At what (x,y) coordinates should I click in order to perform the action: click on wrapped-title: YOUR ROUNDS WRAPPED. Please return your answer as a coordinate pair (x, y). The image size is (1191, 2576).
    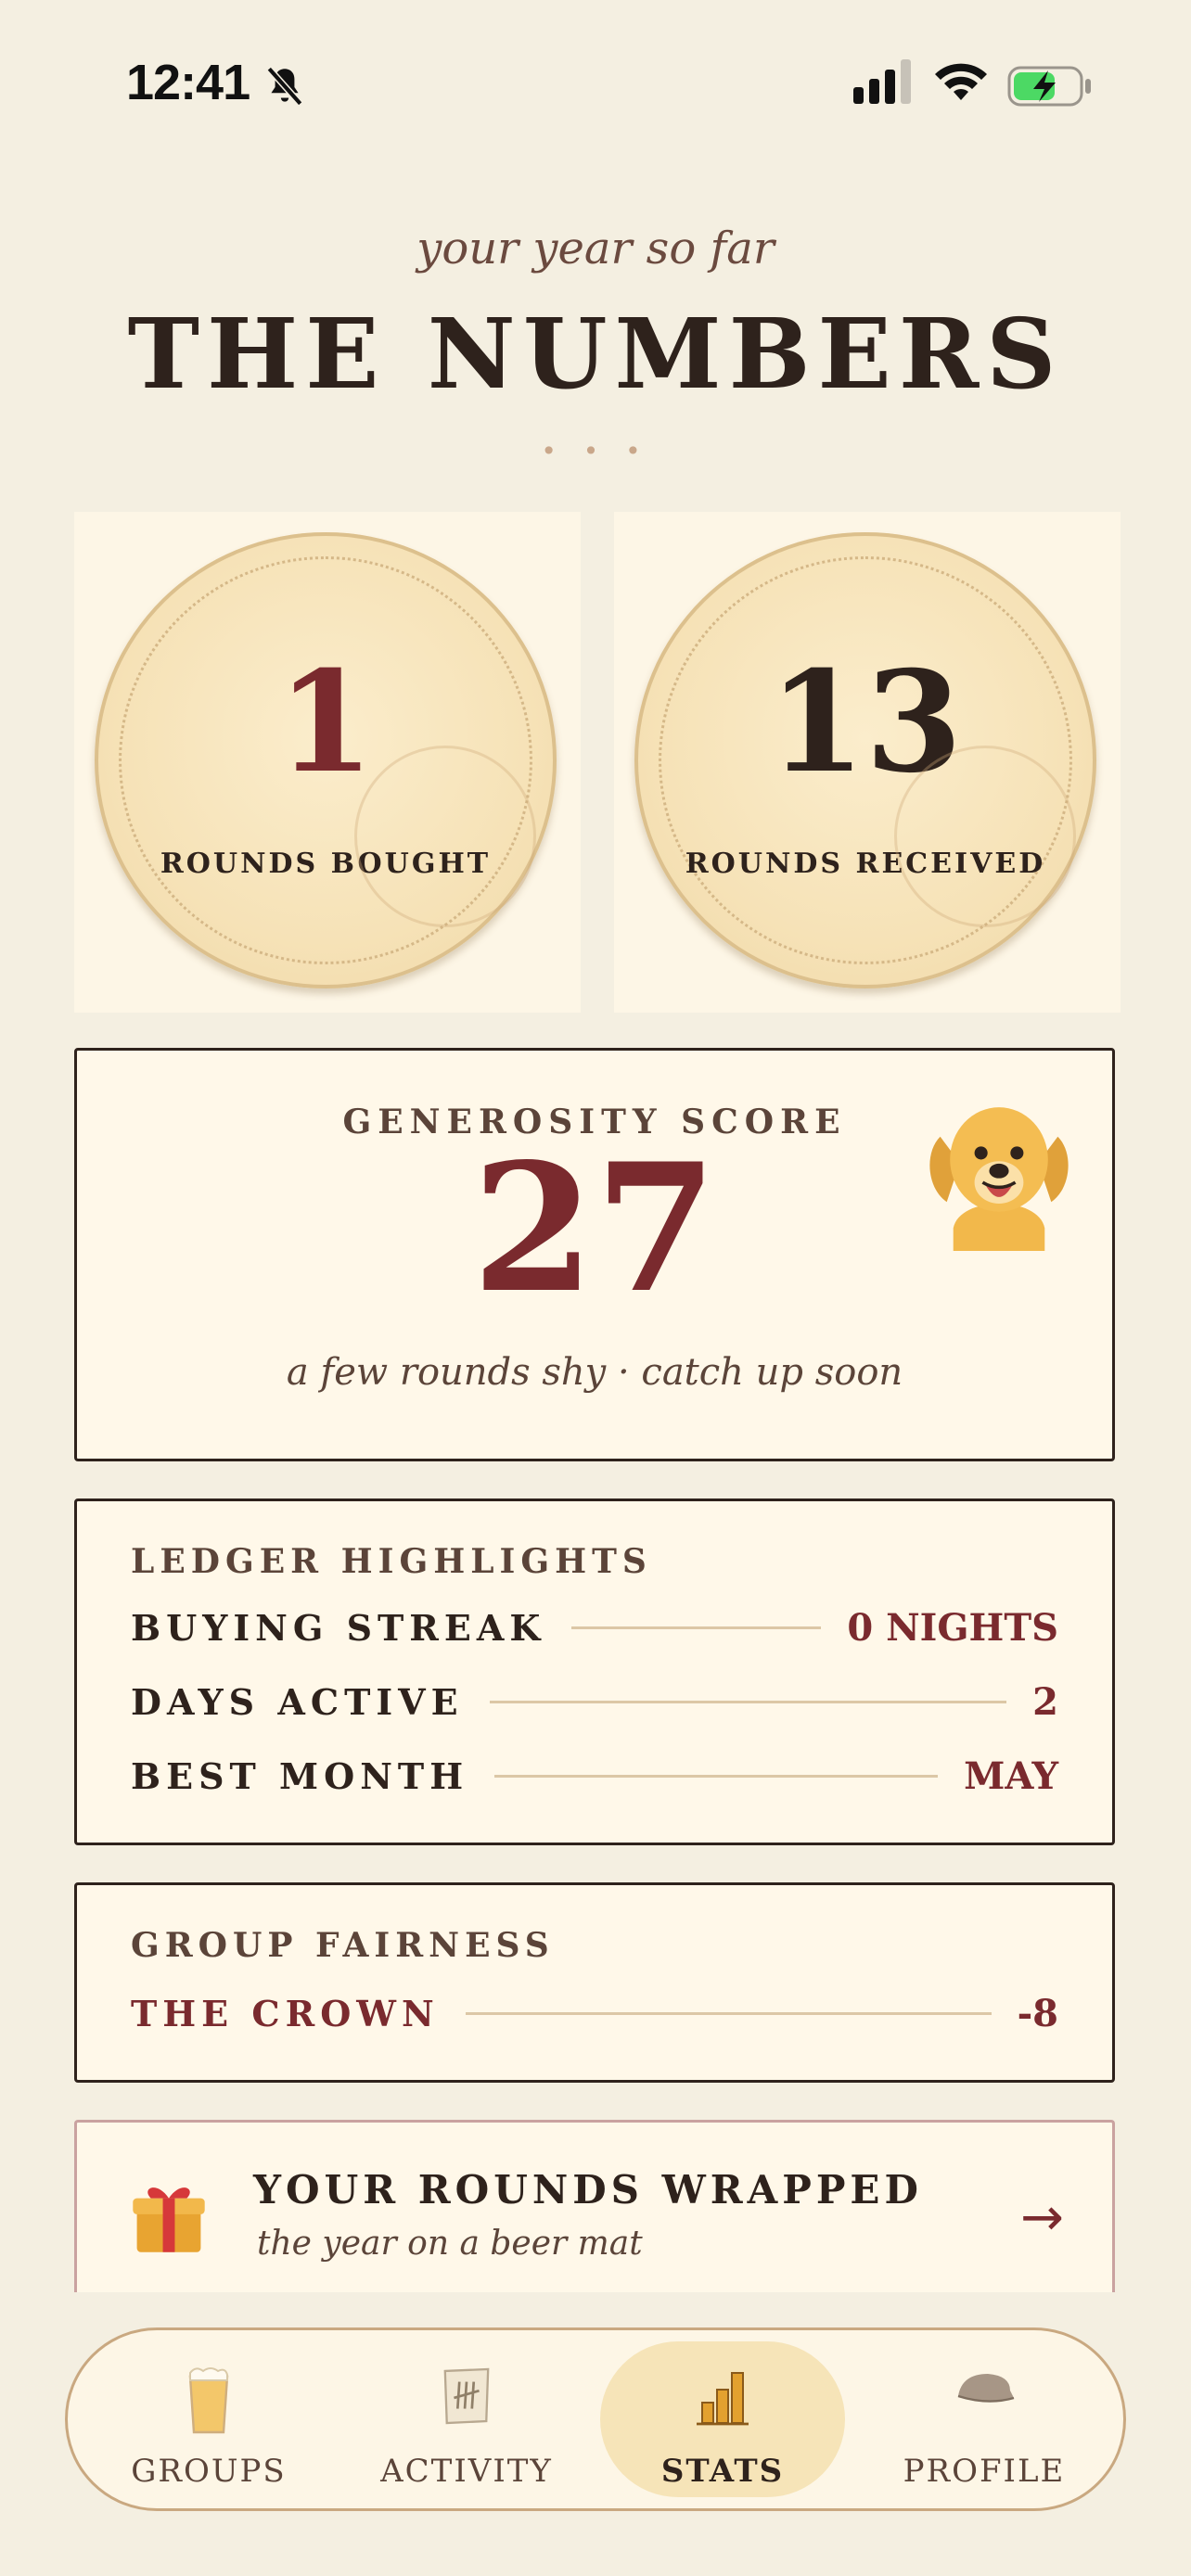
    Looking at the image, I should click on (588, 2190).